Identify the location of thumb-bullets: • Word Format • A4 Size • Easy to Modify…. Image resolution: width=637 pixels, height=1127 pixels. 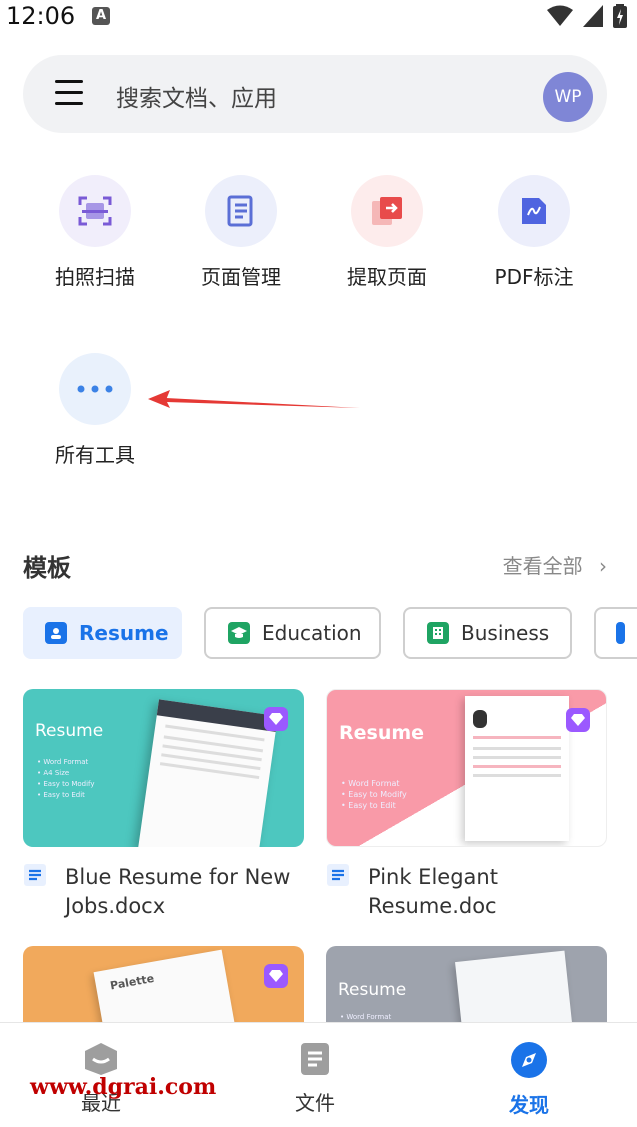
(66, 778).